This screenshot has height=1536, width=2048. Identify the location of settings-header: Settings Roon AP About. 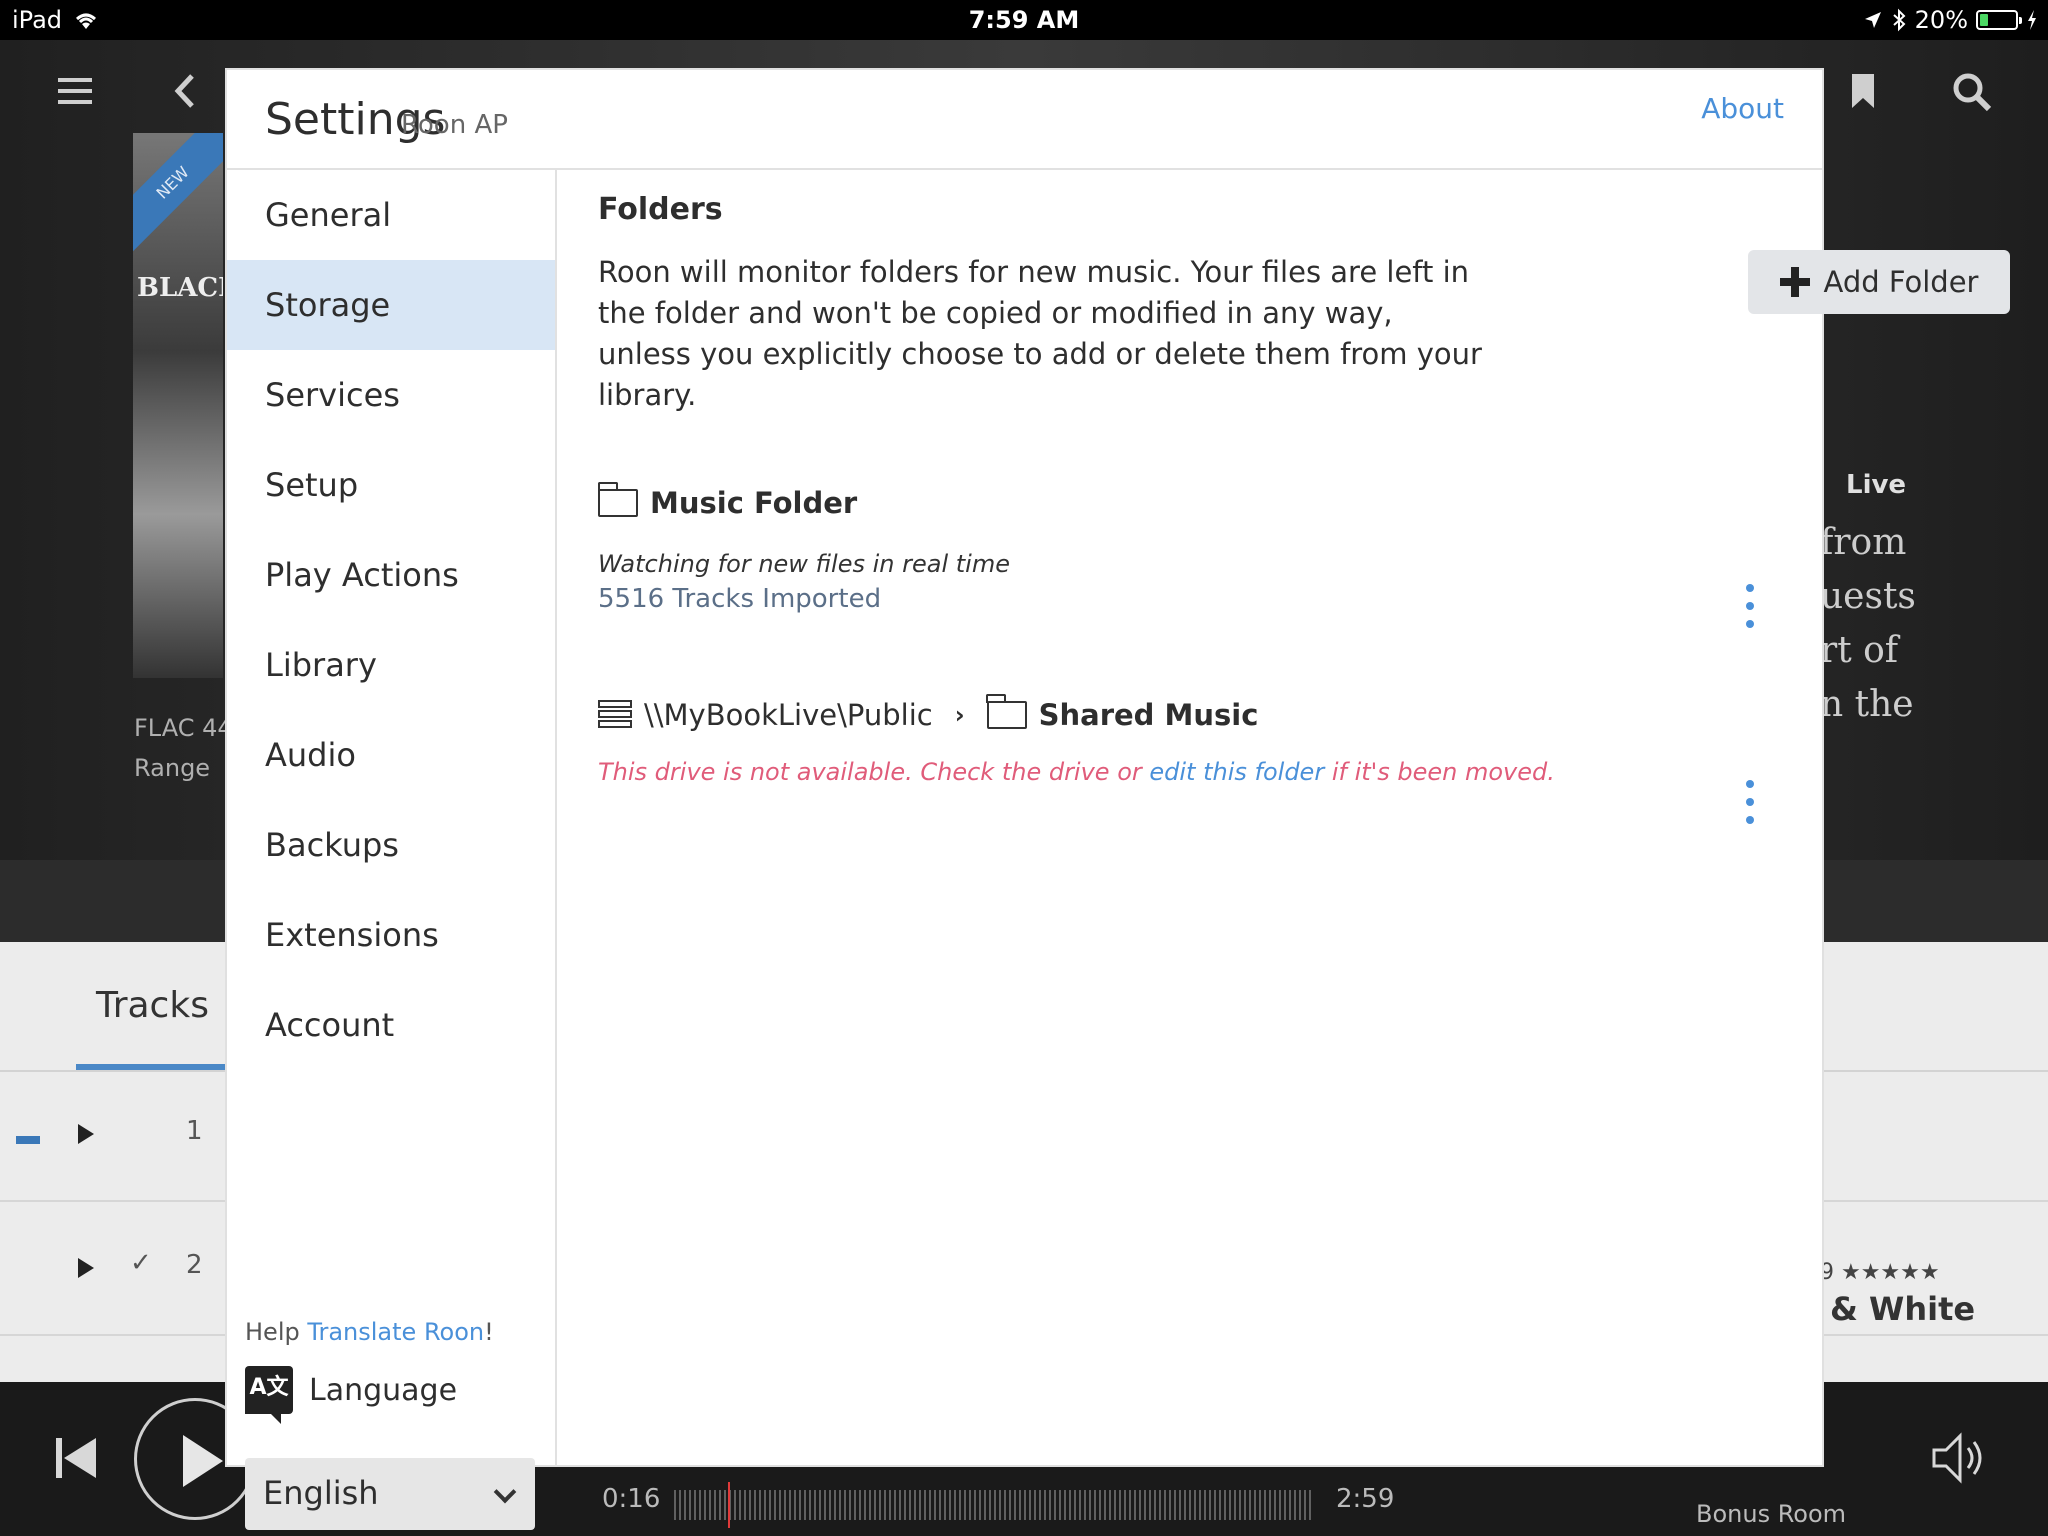
(1024, 120).